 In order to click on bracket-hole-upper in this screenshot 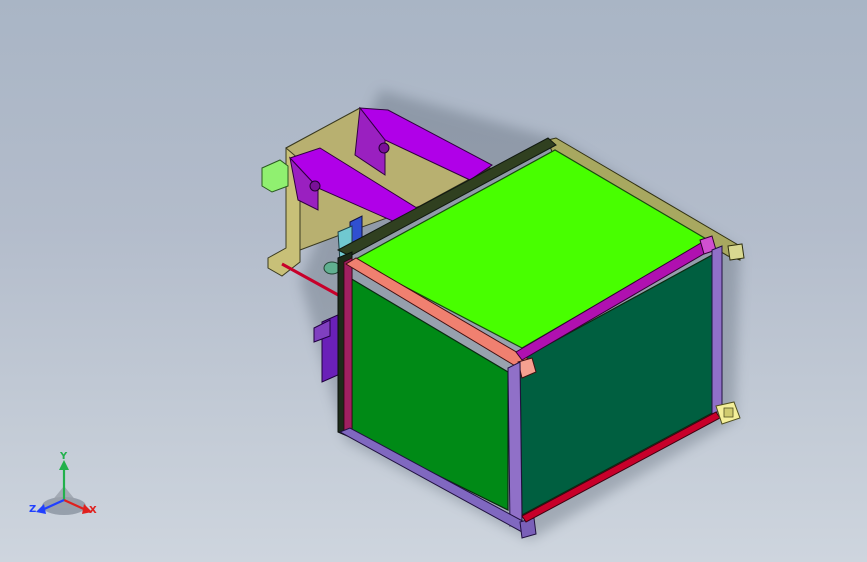, I will do `click(384, 148)`.